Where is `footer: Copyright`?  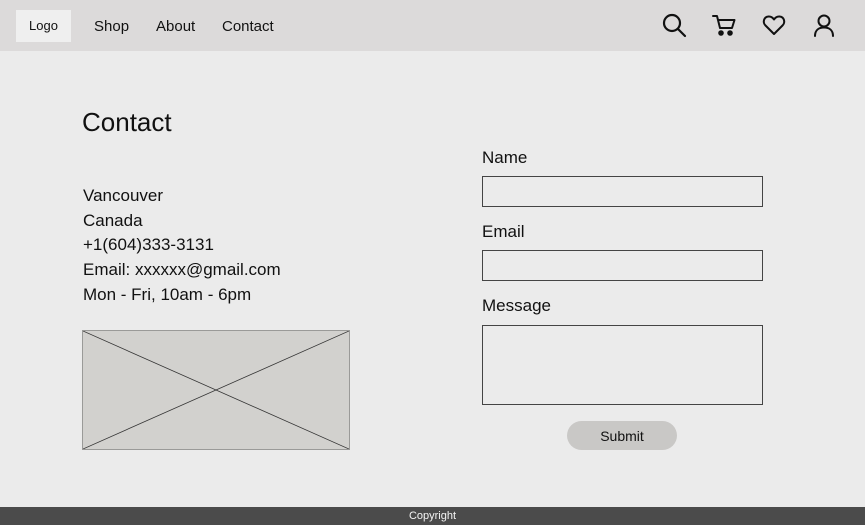 footer: Copyright is located at coordinates (432, 516).